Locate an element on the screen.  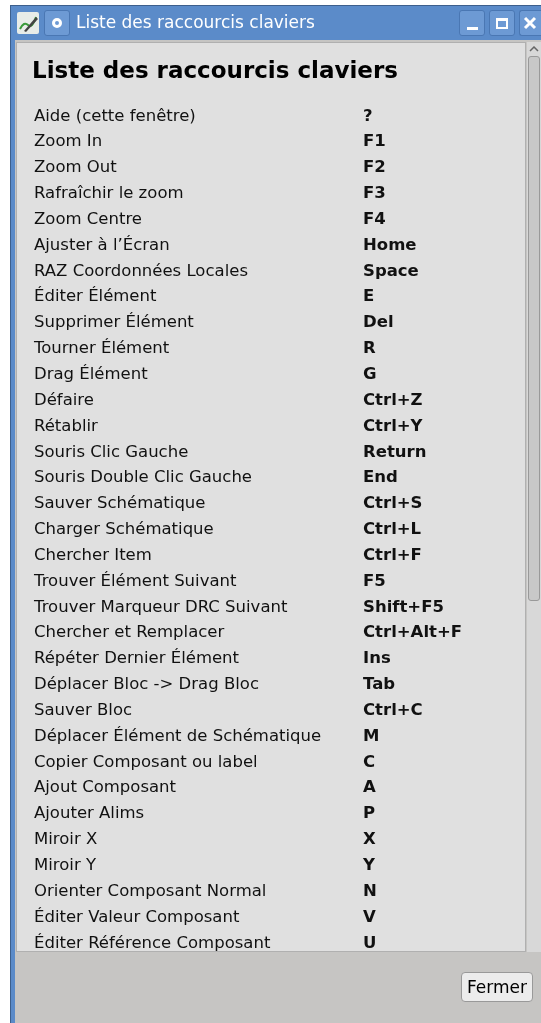
shortcut-action: Souris Clic Gauche is located at coordinates (111, 451).